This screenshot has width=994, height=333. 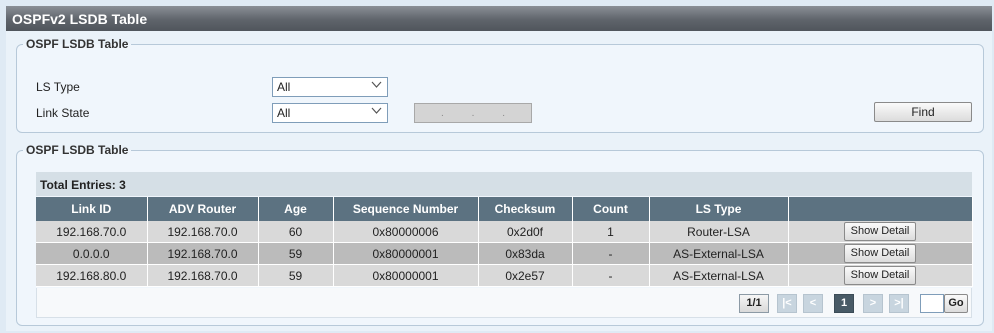 I want to click on cell-age: 60, so click(x=296, y=232).